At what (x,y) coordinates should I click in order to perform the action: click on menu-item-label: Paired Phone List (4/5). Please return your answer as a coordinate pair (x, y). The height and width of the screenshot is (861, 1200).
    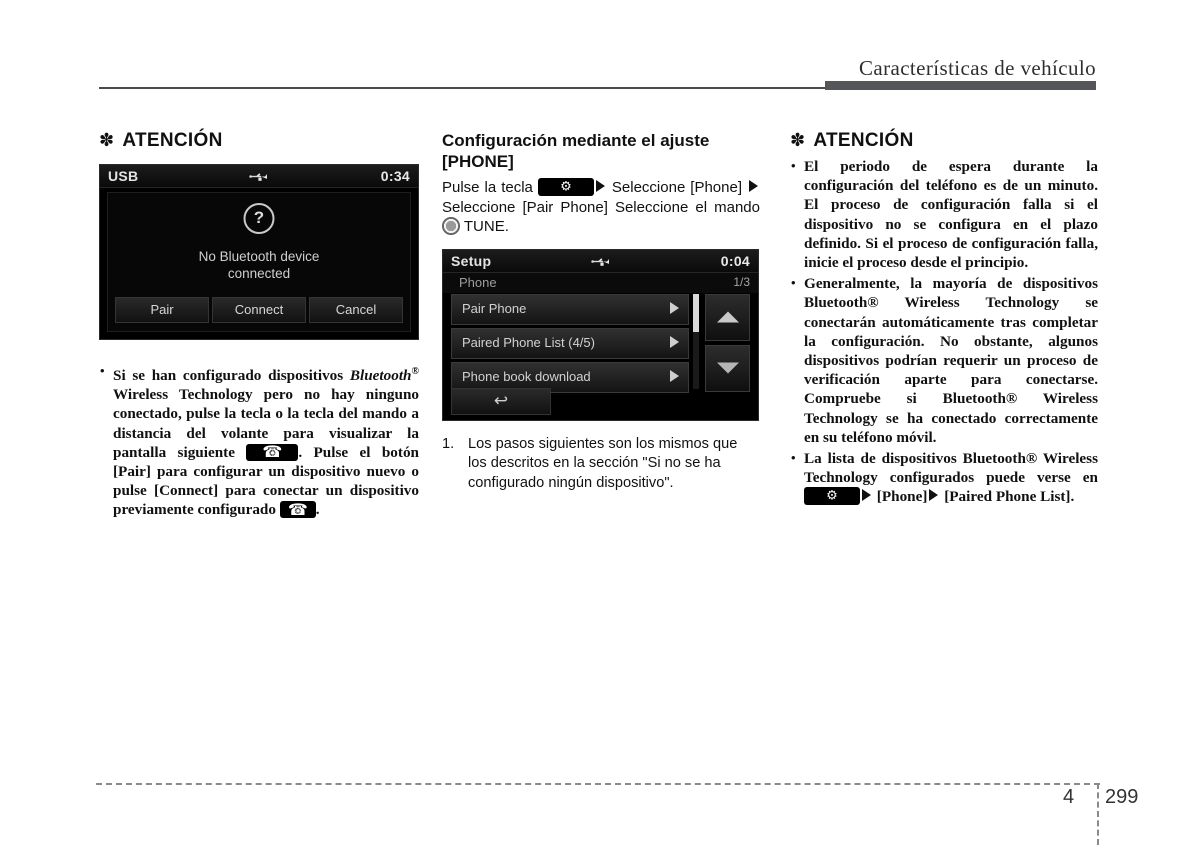
    Looking at the image, I should click on (528, 342).